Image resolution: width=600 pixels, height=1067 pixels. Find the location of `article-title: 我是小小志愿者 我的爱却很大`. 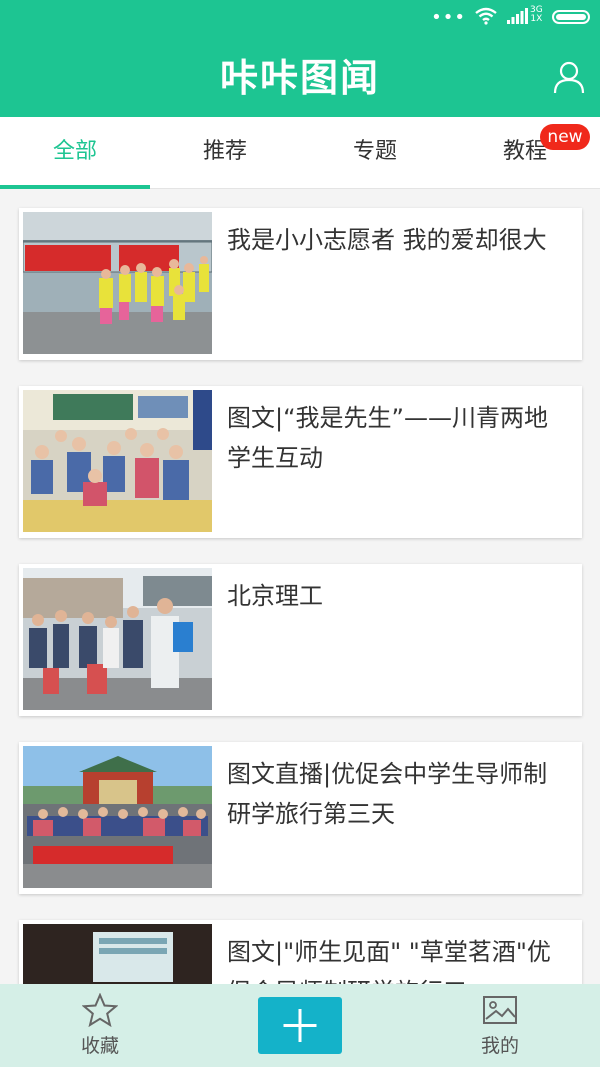

article-title: 我是小小志愿者 我的爱却很大 is located at coordinates (387, 240).